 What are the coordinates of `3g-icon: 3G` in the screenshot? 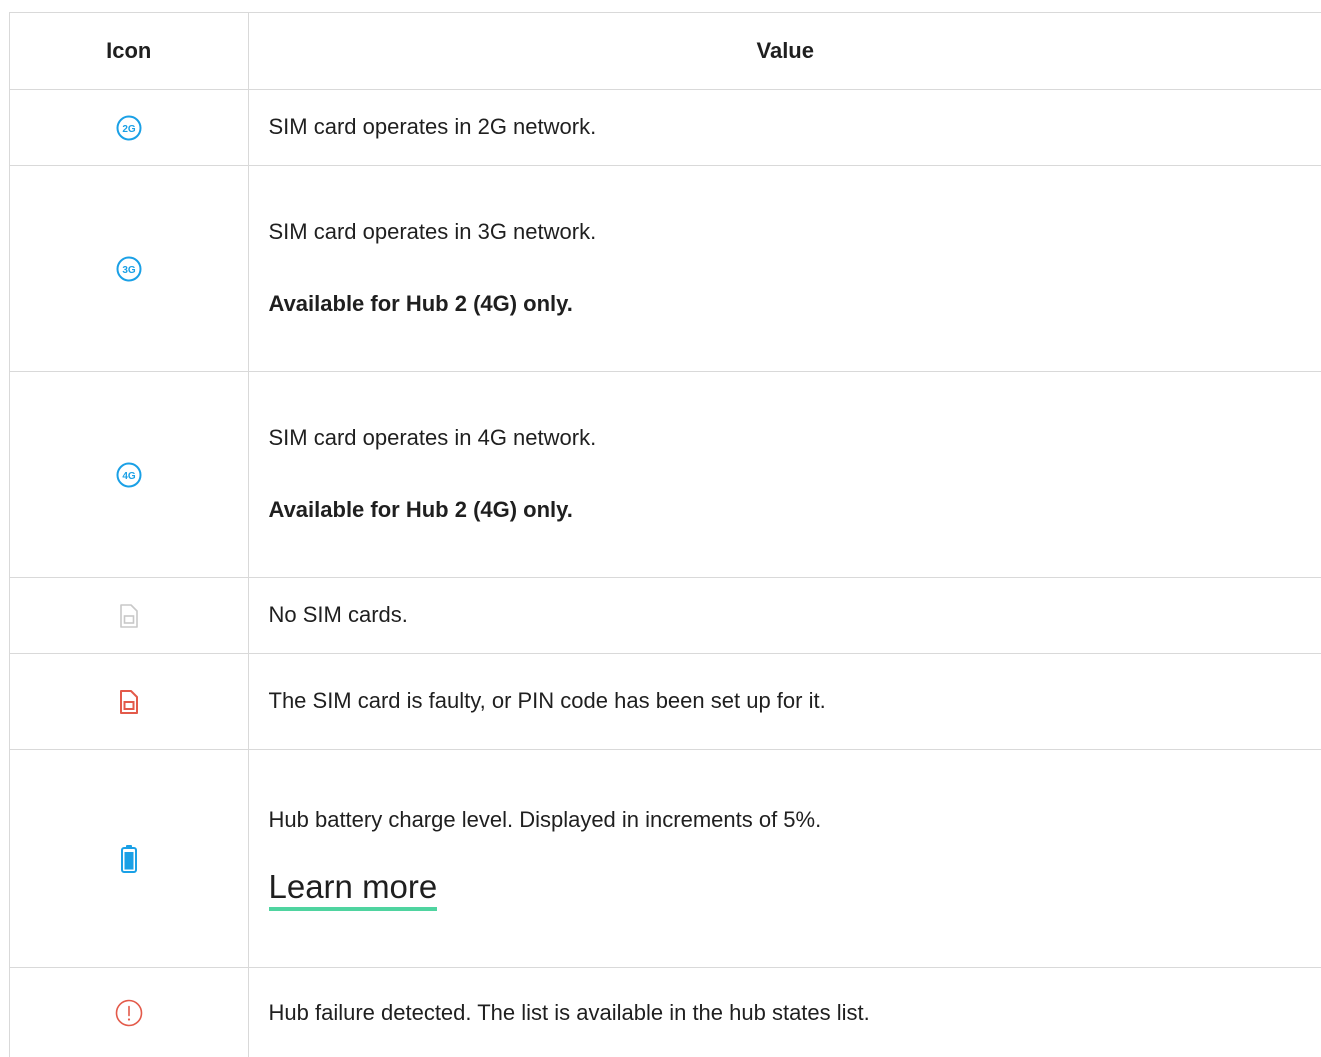 It's located at (129, 268).